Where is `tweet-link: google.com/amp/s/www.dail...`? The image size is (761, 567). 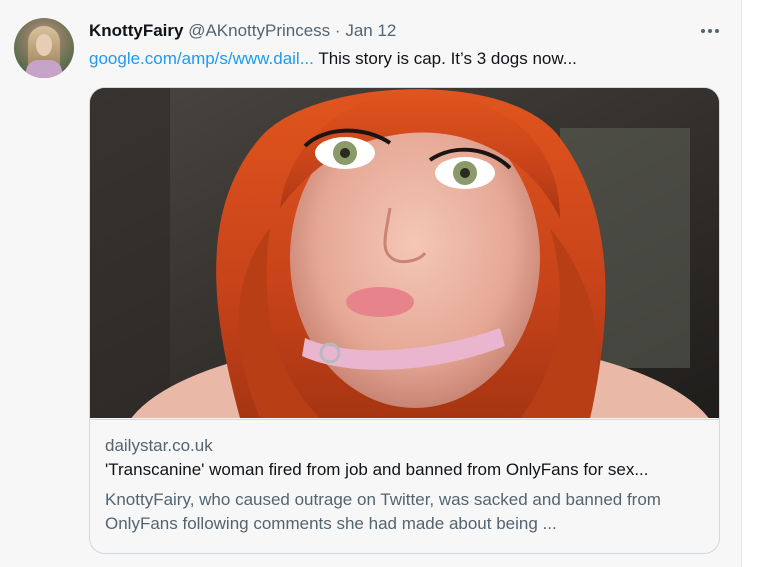 tweet-link: google.com/amp/s/www.dail... is located at coordinates (201, 58).